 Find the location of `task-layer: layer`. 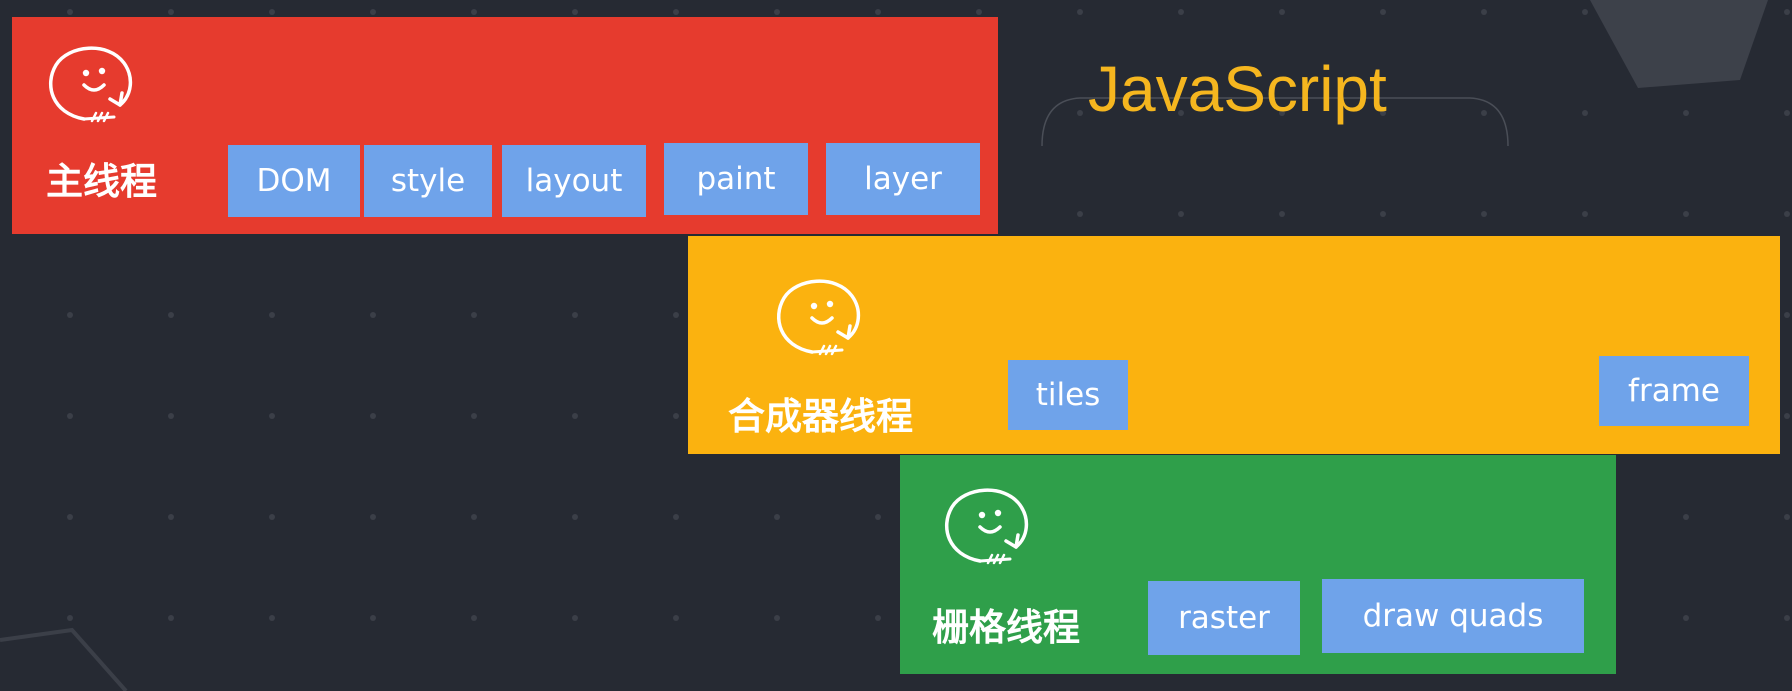

task-layer: layer is located at coordinates (903, 179).